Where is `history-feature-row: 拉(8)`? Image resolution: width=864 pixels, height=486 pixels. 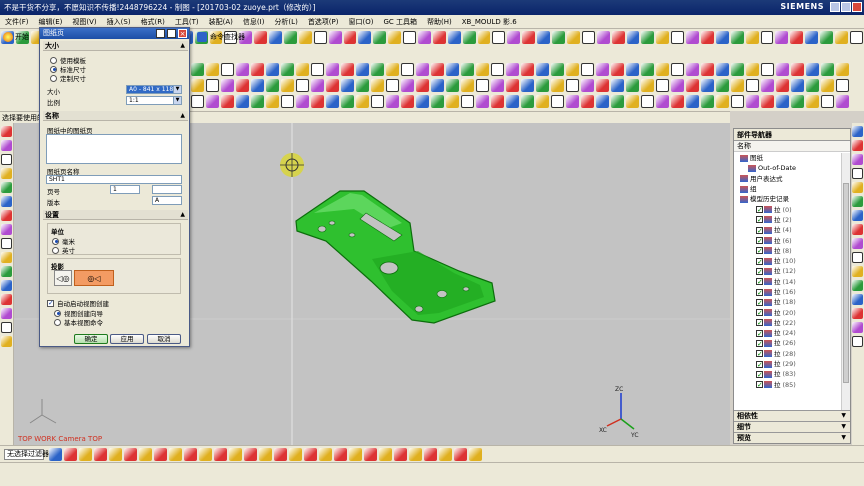
history-feature-row: 拉(8) is located at coordinates (788, 251).